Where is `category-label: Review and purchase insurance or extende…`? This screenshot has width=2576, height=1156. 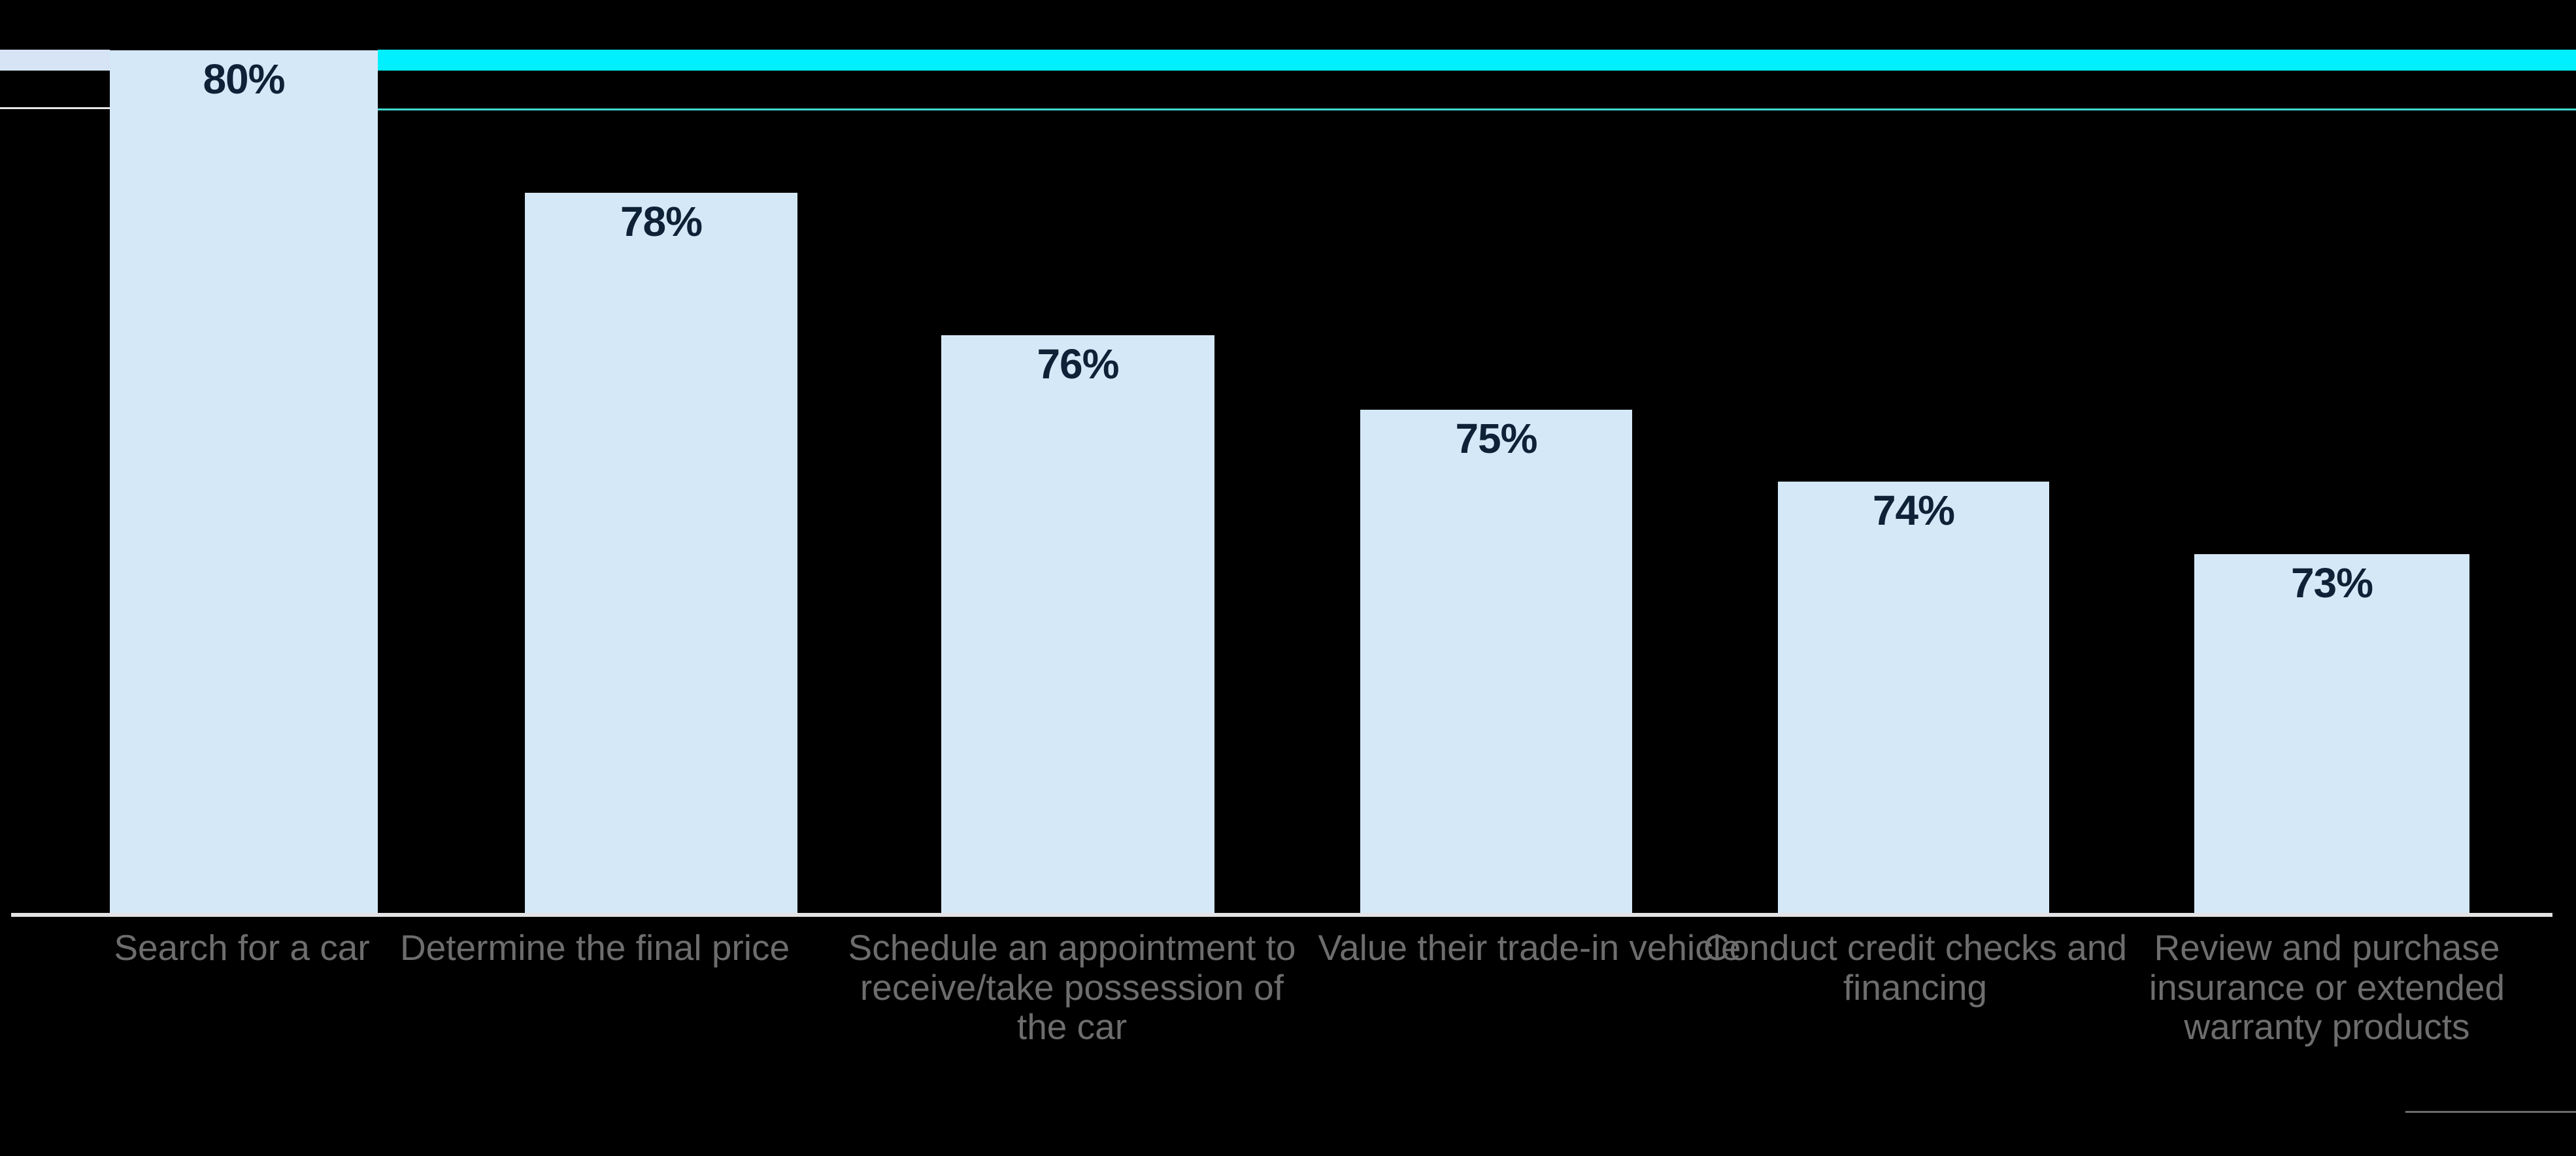 category-label: Review and purchase insurance or extende… is located at coordinates (2327, 987).